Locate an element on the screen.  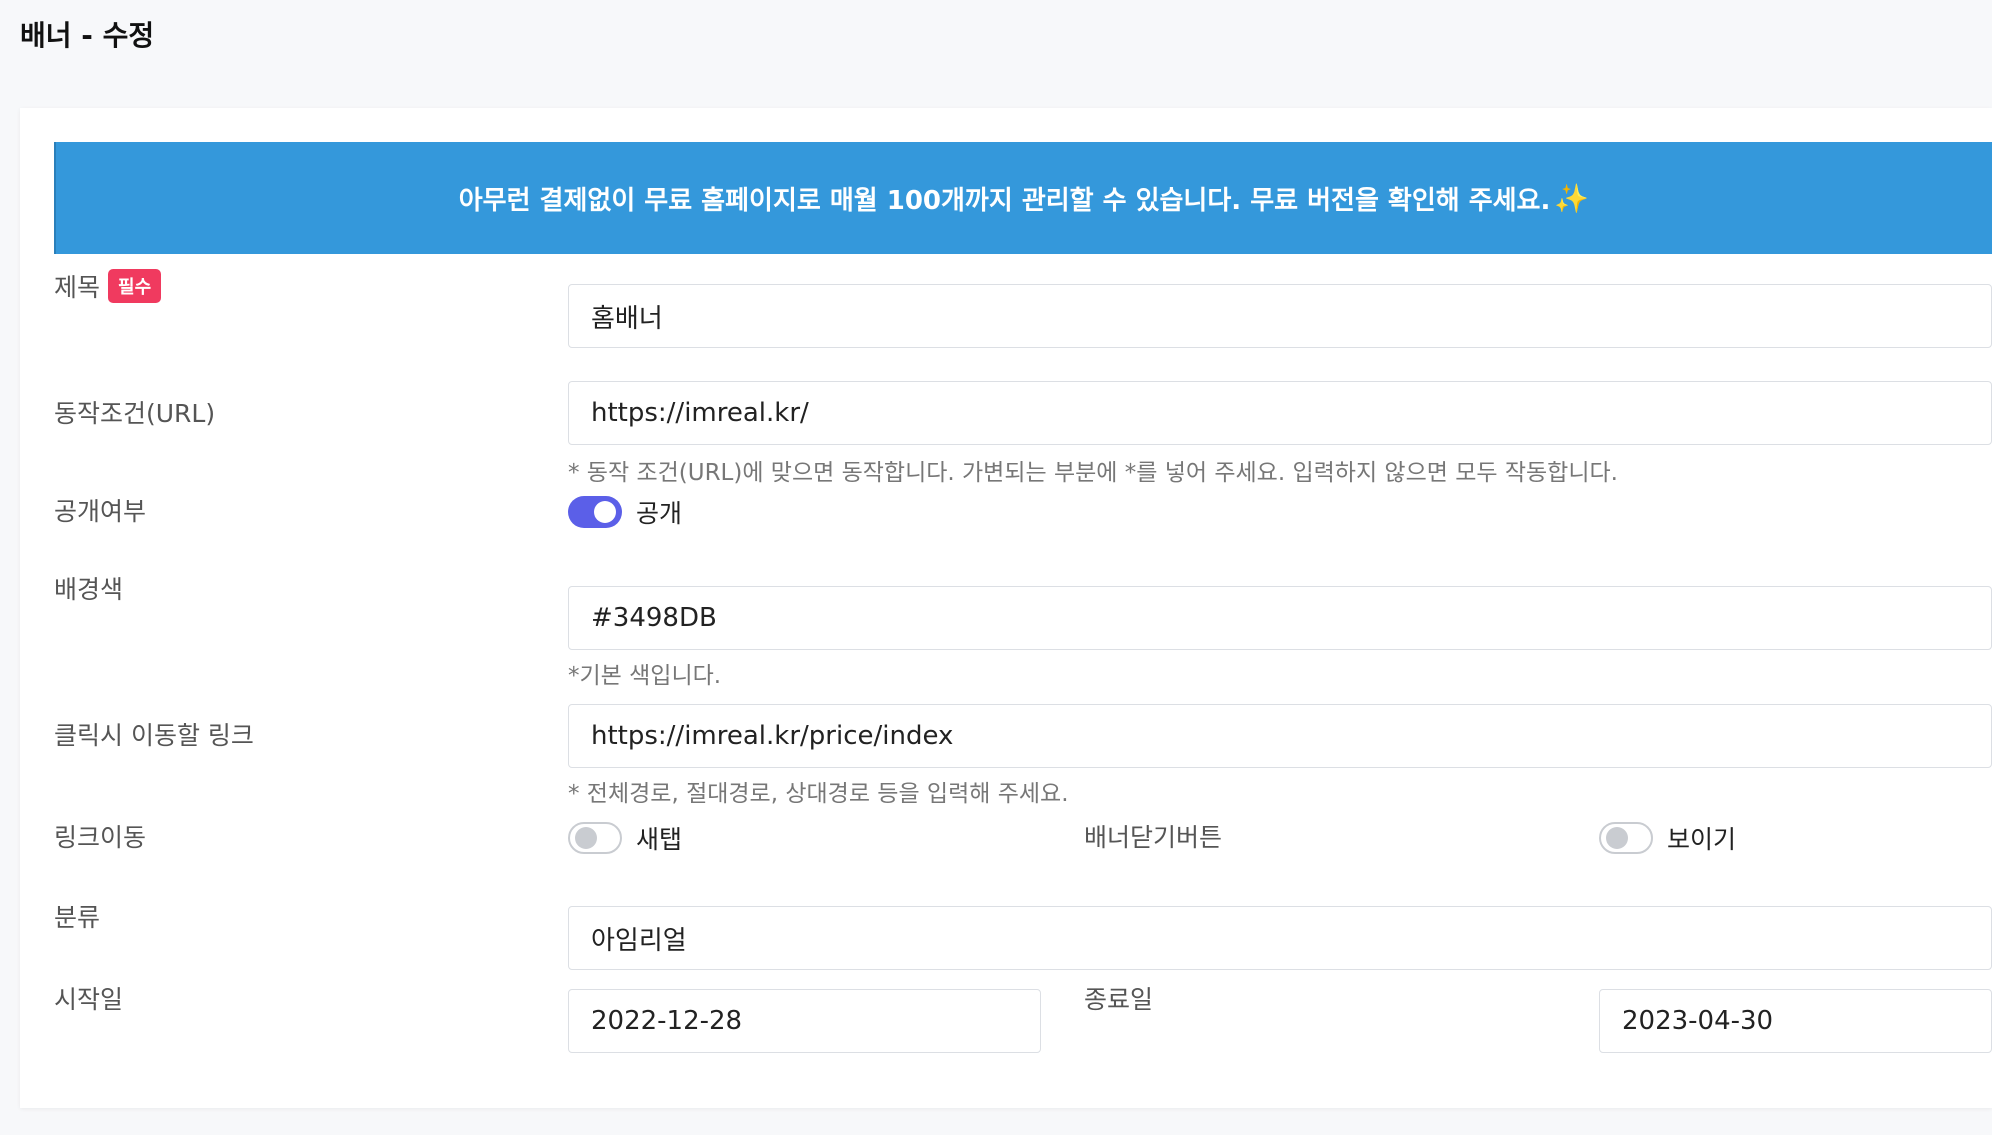
visibility-toggle is located at coordinates (595, 512).